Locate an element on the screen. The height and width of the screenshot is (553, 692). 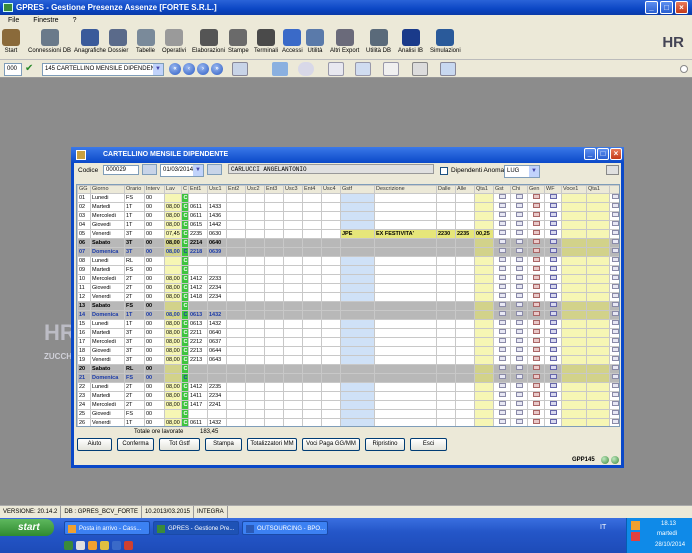
cell-dalle is located at coordinates (446, 216).